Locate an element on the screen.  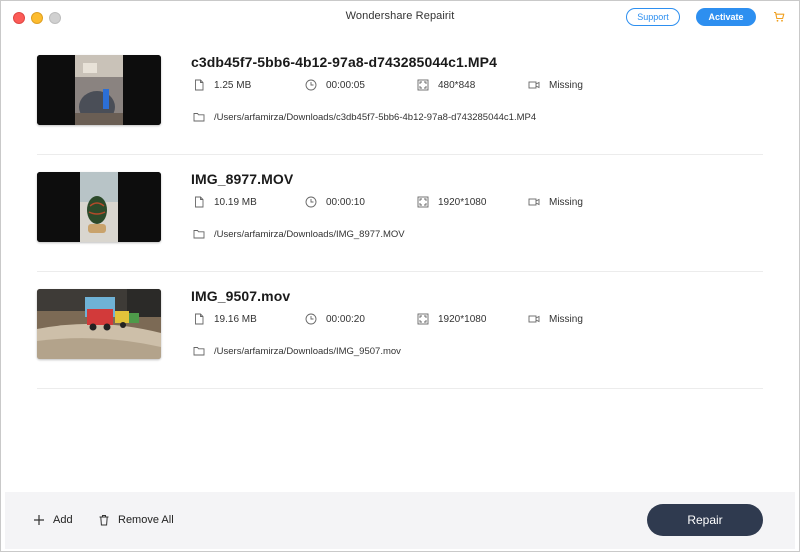
file-duration-value: 00:00:10 is located at coordinates (345, 202).